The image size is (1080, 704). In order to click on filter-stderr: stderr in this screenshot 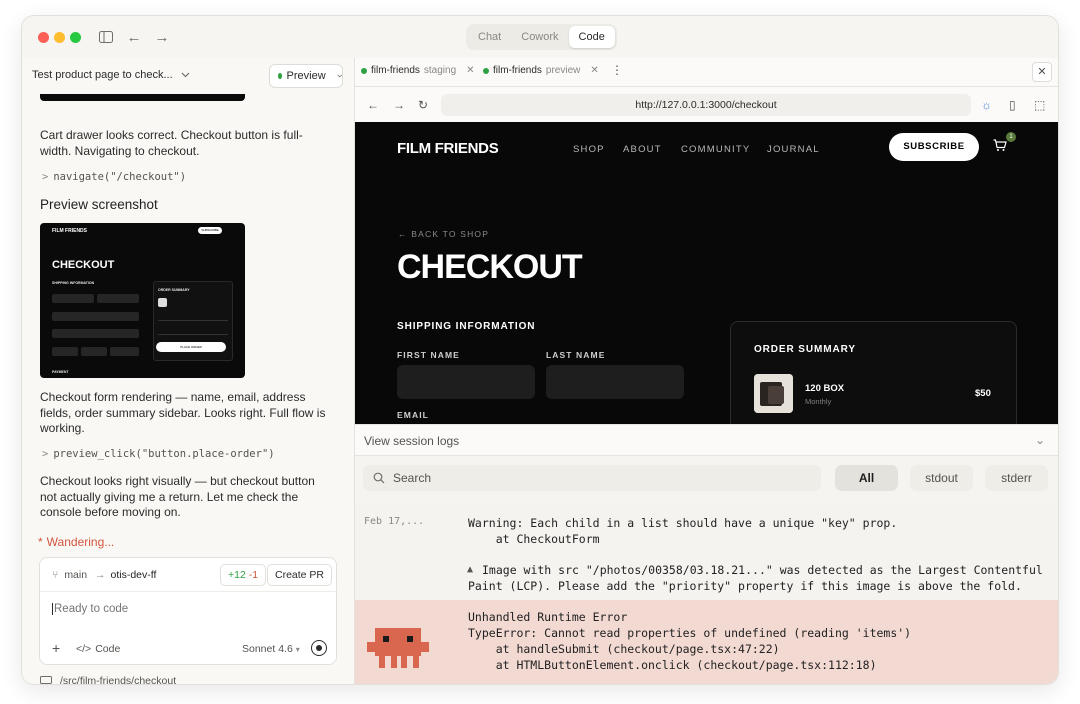, I will do `click(1016, 478)`.